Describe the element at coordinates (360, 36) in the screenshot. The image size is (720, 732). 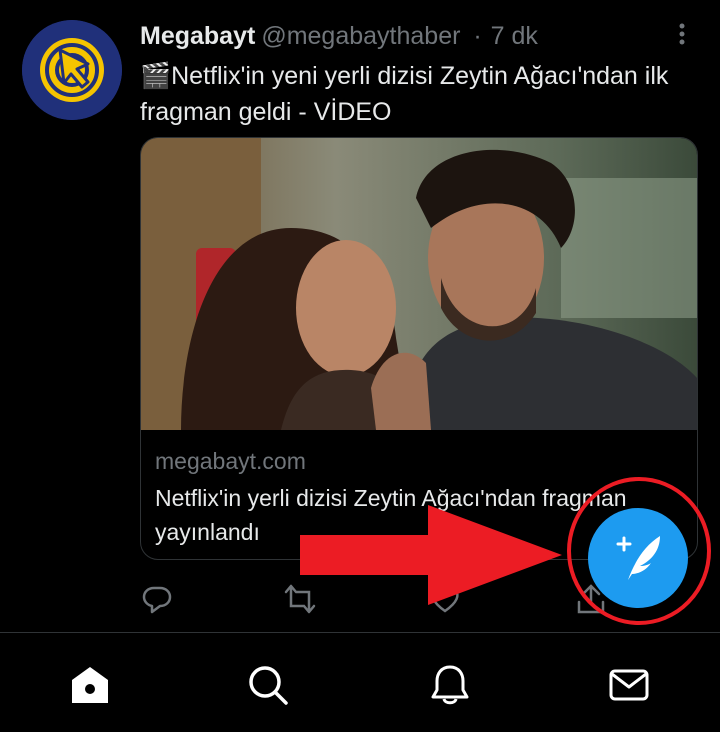
I see `handle: @megabaythaber` at that location.